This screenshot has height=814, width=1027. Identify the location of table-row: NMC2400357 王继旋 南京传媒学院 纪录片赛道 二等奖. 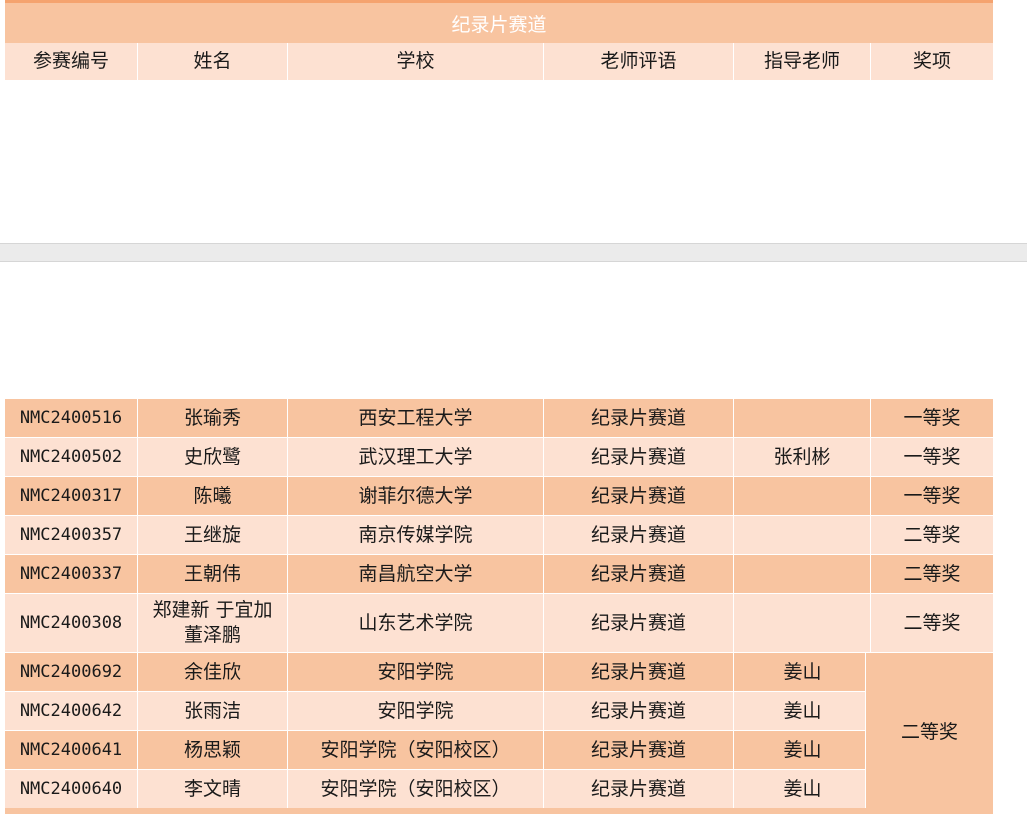
(499, 535).